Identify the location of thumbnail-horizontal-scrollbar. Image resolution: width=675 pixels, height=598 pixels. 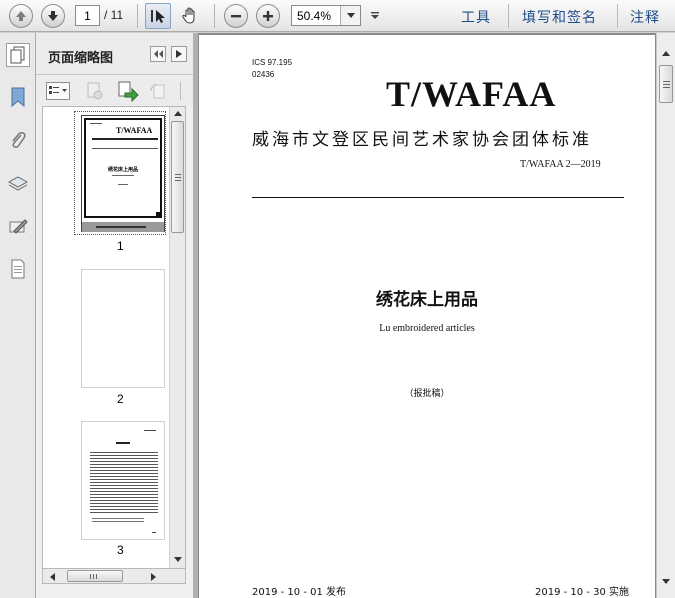
(114, 576).